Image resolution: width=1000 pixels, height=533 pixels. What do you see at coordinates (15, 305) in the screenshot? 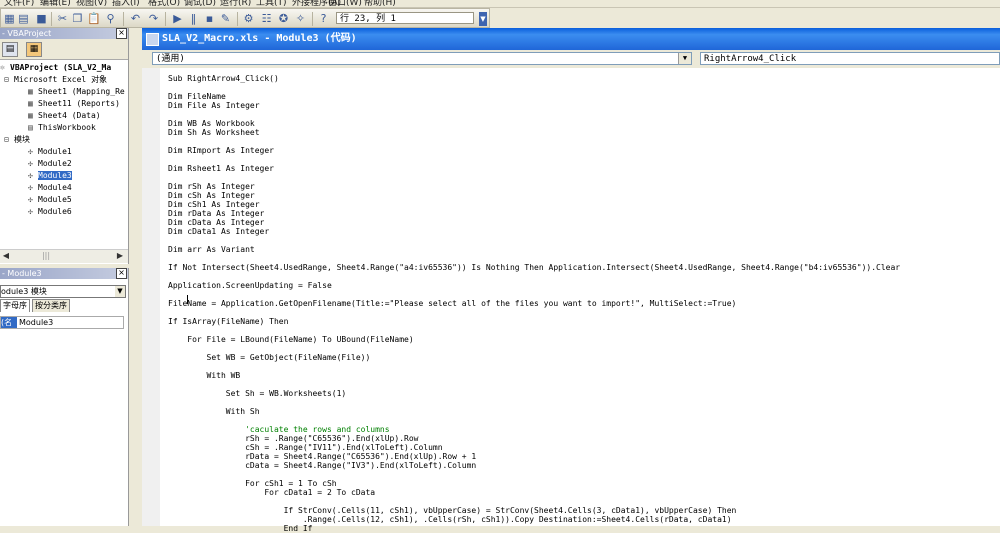
I see `tab-alphabetic: 字母序` at bounding box center [15, 305].